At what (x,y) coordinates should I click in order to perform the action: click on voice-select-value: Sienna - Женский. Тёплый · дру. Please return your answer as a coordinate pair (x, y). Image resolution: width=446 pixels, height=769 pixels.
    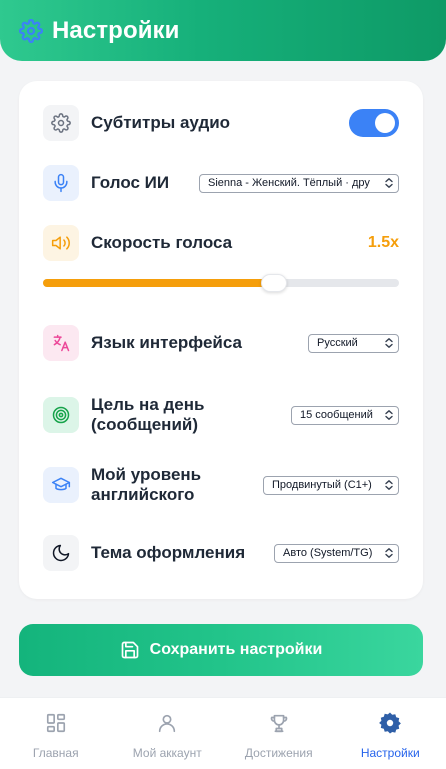
    Looking at the image, I should click on (289, 183).